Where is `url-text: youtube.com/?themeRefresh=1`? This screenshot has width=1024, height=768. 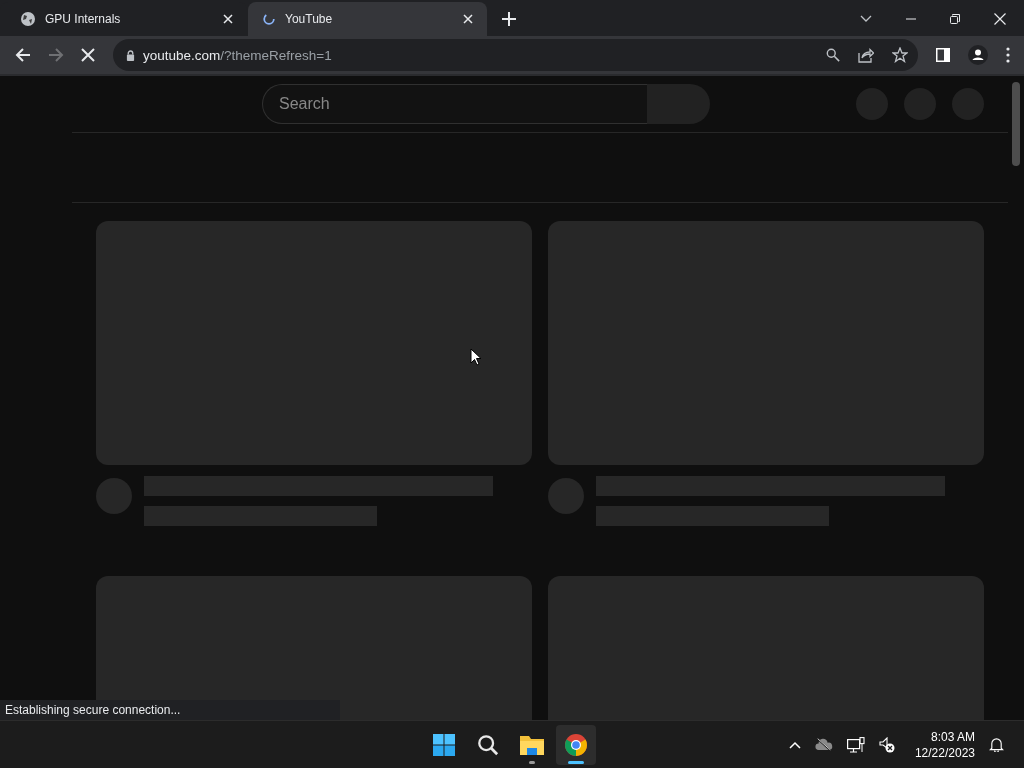
url-text: youtube.com/?themeRefresh=1 is located at coordinates (237, 55).